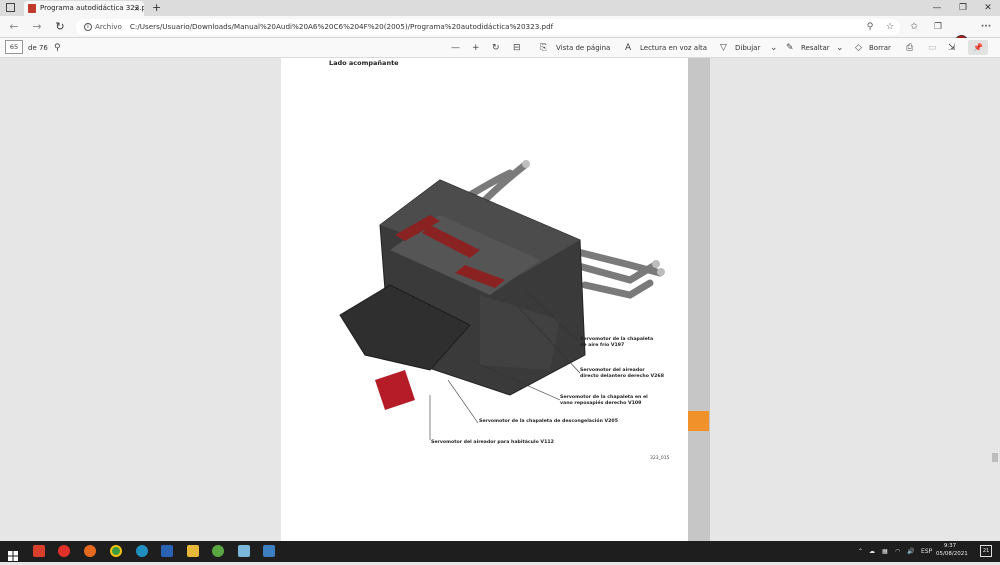 Image resolution: width=1000 pixels, height=565 pixels. I want to click on more-options-icon: ···, so click(986, 27).